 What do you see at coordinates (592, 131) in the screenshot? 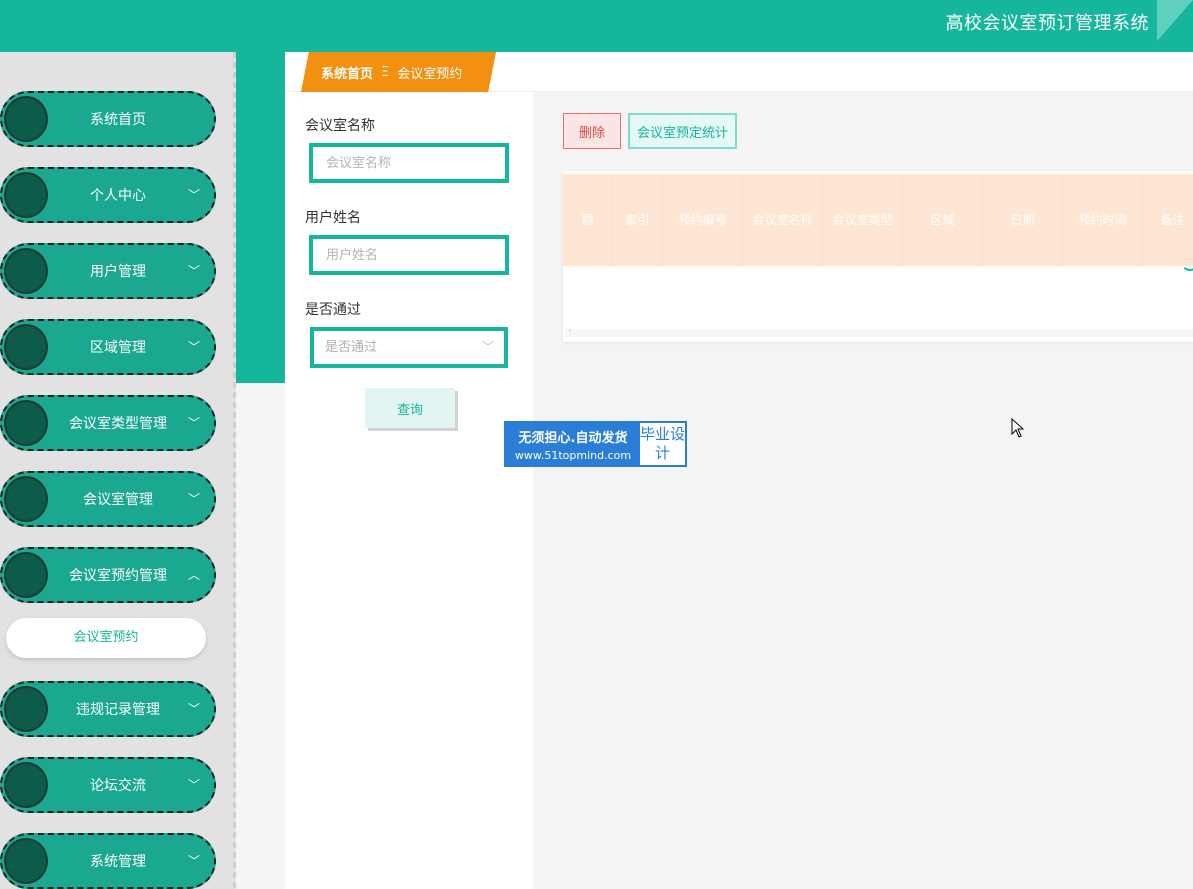
I see `delete-button: 删除` at bounding box center [592, 131].